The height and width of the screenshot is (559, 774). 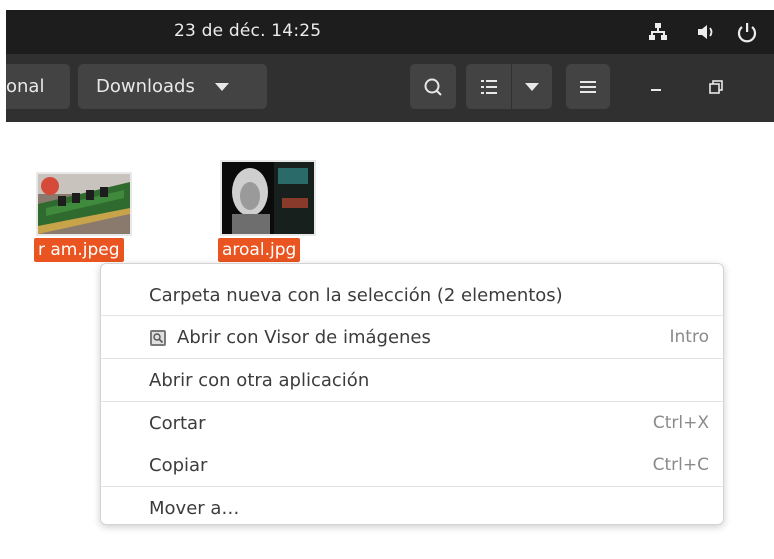 I want to click on breadcrumb-downloads: Downloads, so click(x=172, y=86).